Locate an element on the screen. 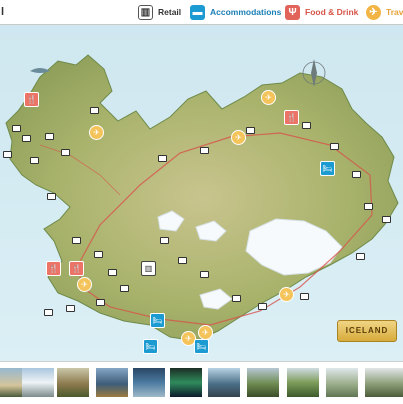  legend-travel: ✈ Trav is located at coordinates (384, 12).